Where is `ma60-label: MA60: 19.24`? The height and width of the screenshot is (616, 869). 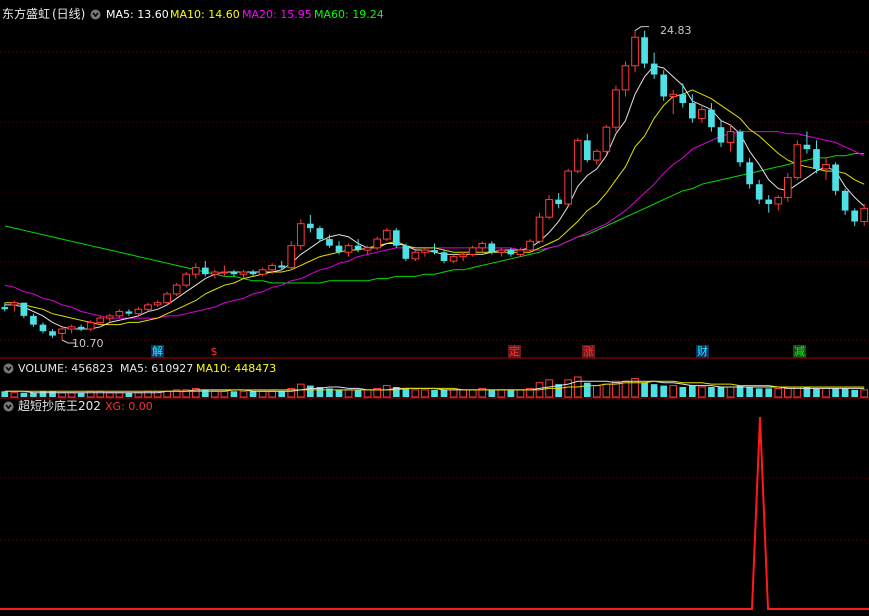
ma60-label: MA60: 19.24 is located at coordinates (349, 14).